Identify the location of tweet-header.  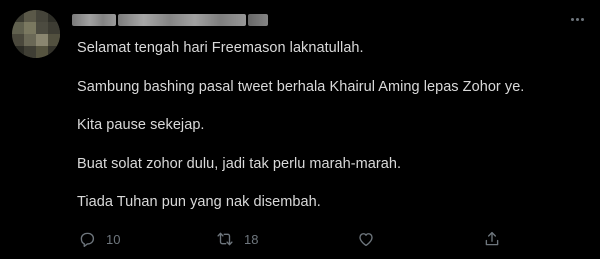
(322, 20).